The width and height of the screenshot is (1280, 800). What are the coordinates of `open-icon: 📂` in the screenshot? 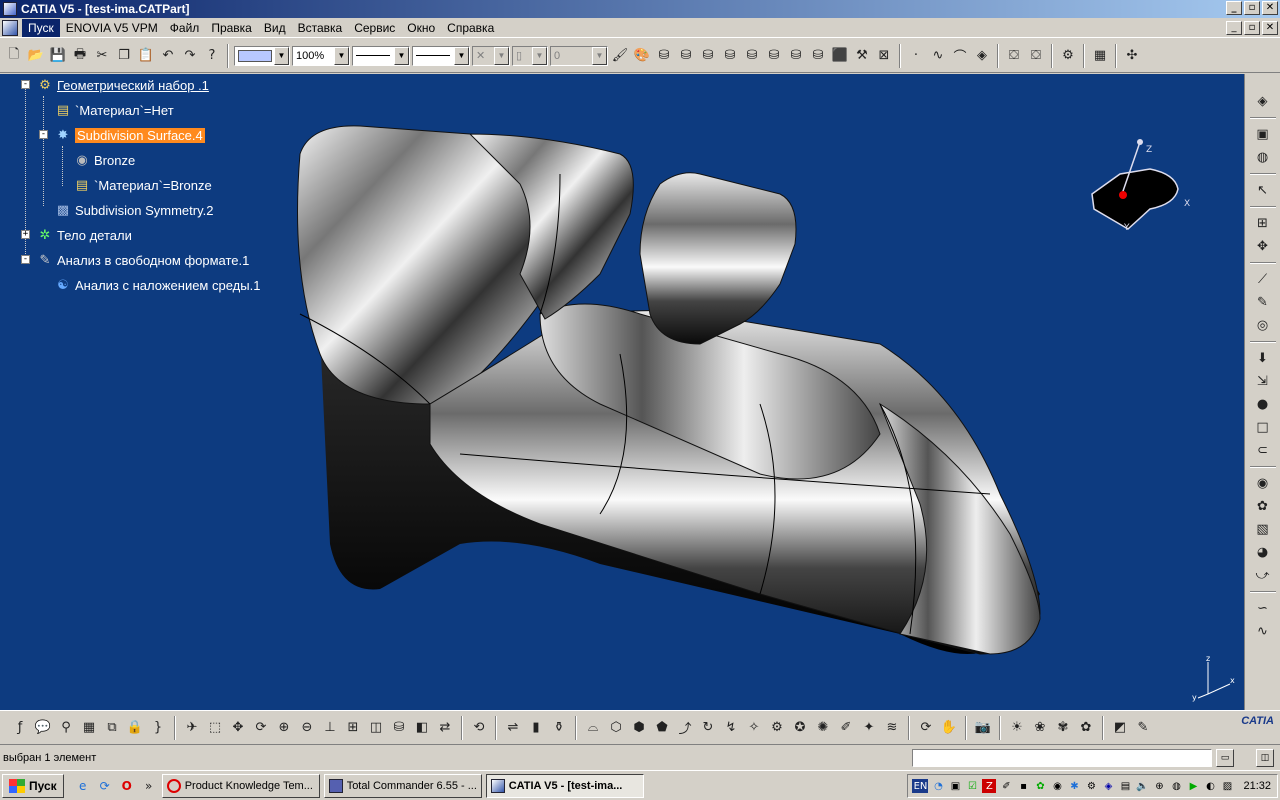 It's located at (36, 56).